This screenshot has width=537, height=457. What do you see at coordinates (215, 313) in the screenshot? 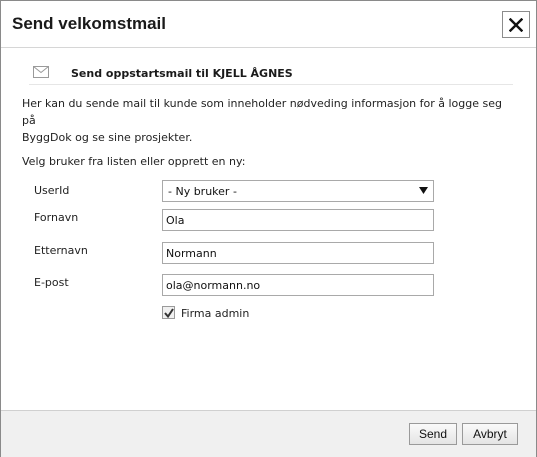
I see `firma-admin-label: Firma admin` at bounding box center [215, 313].